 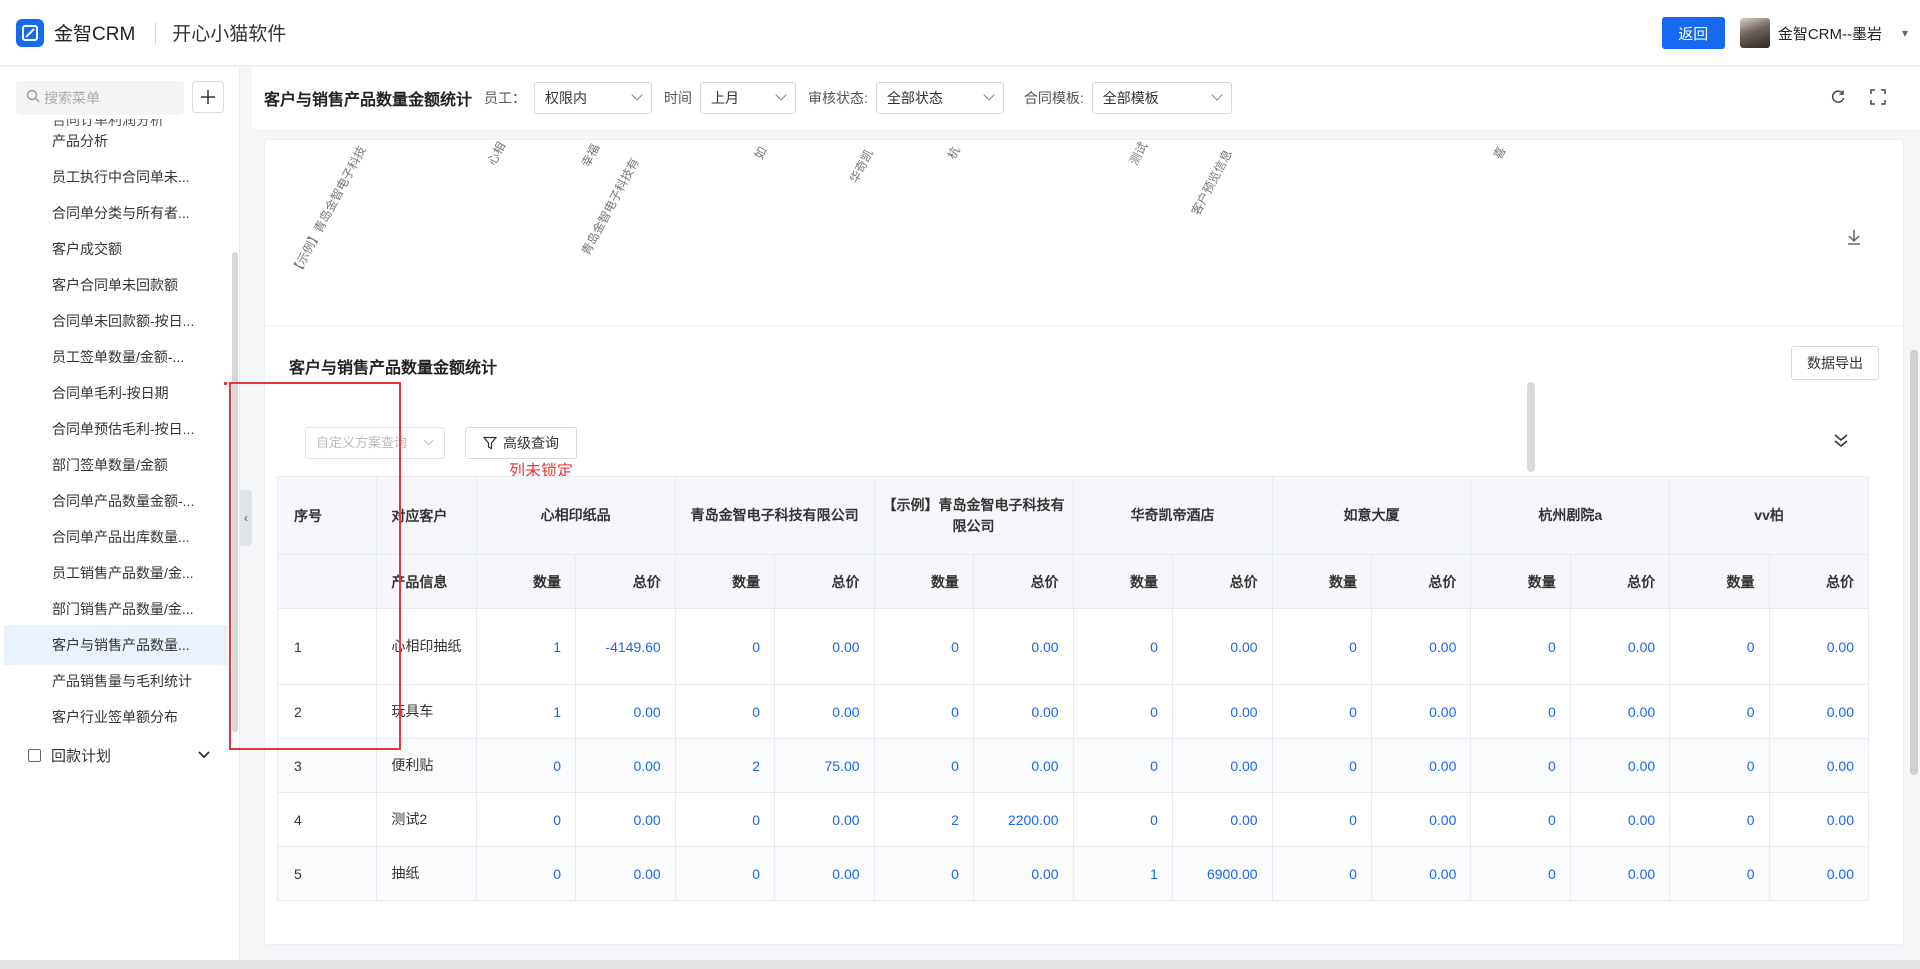 What do you see at coordinates (246, 518) in the screenshot?
I see `sidebar-collapse-icon: ‹` at bounding box center [246, 518].